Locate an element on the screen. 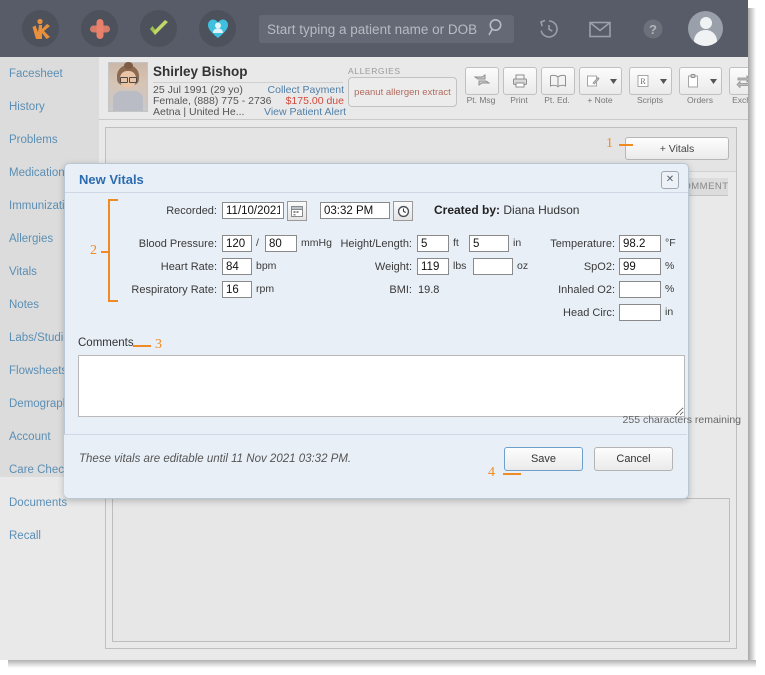  temperature-label: Temperature: is located at coordinates (582, 244).